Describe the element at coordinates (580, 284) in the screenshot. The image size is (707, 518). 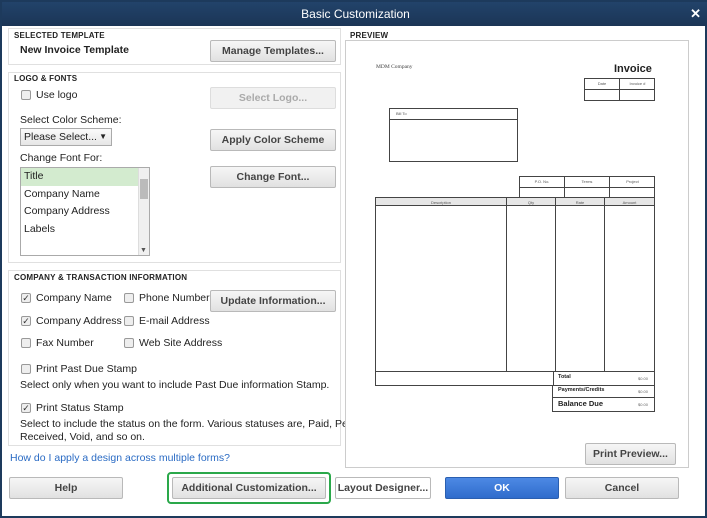
I see `rate-header: Rate` at that location.